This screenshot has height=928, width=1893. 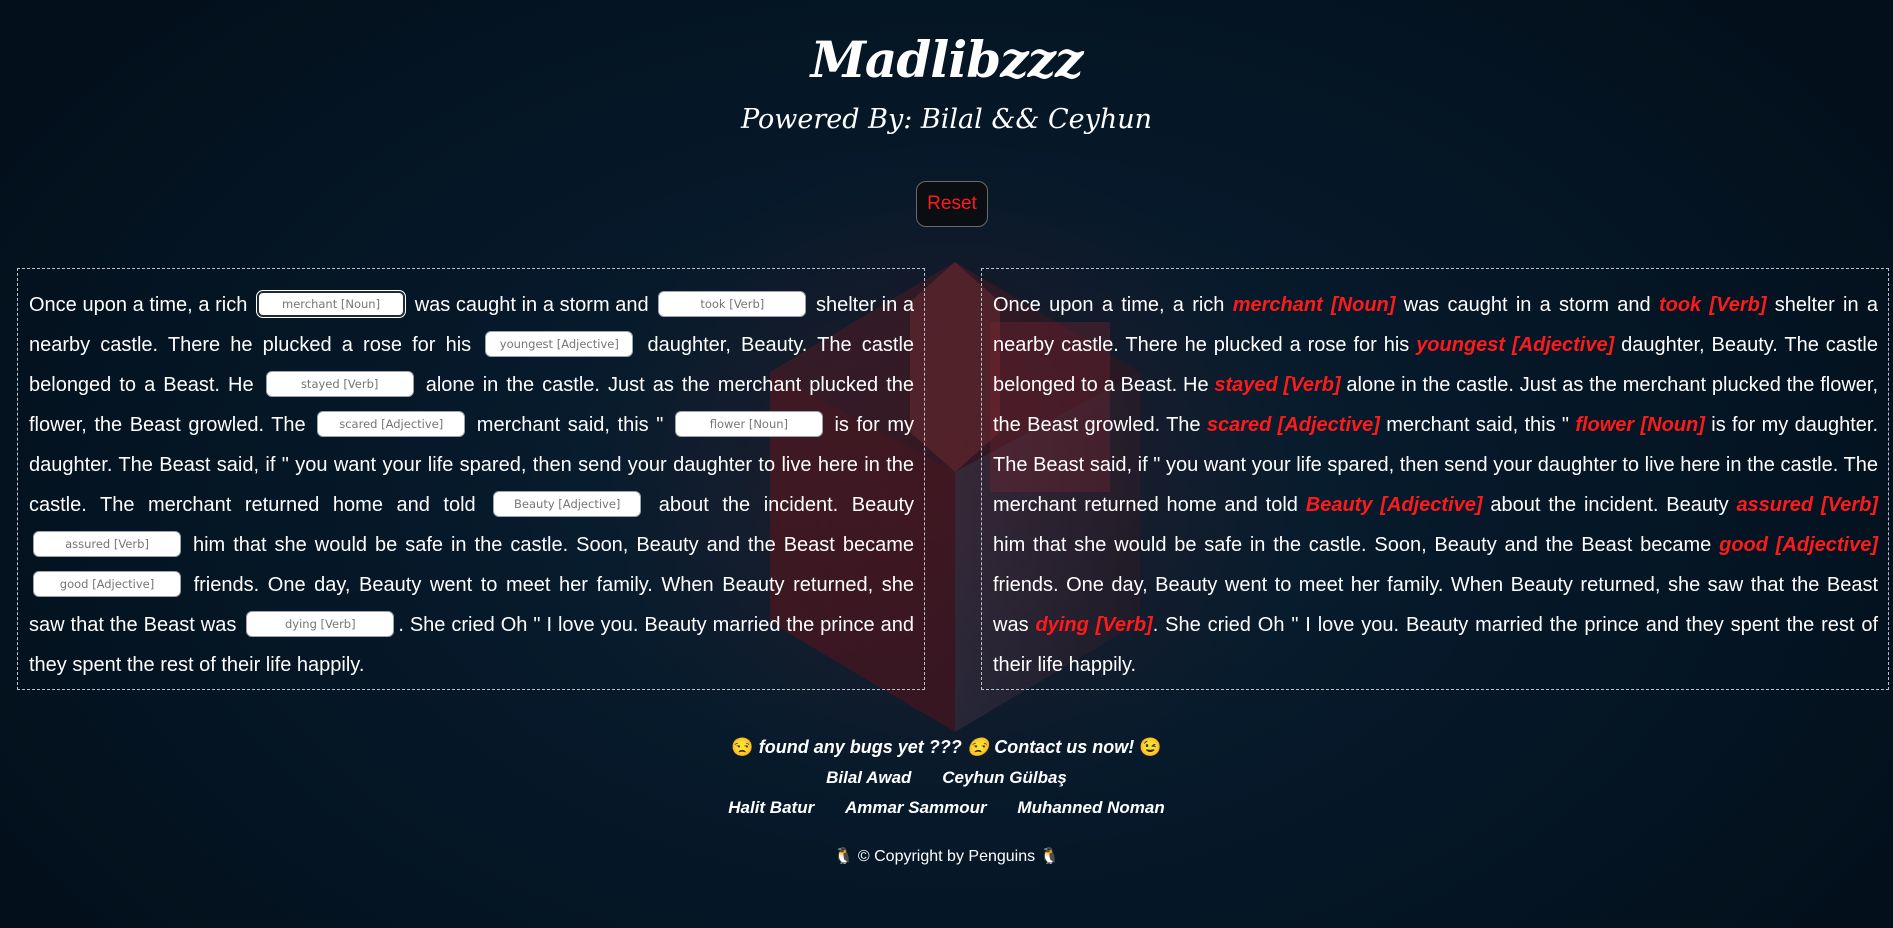 What do you see at coordinates (1004, 777) in the screenshot?
I see `team-member-link: Ceyhun Gülbaş` at bounding box center [1004, 777].